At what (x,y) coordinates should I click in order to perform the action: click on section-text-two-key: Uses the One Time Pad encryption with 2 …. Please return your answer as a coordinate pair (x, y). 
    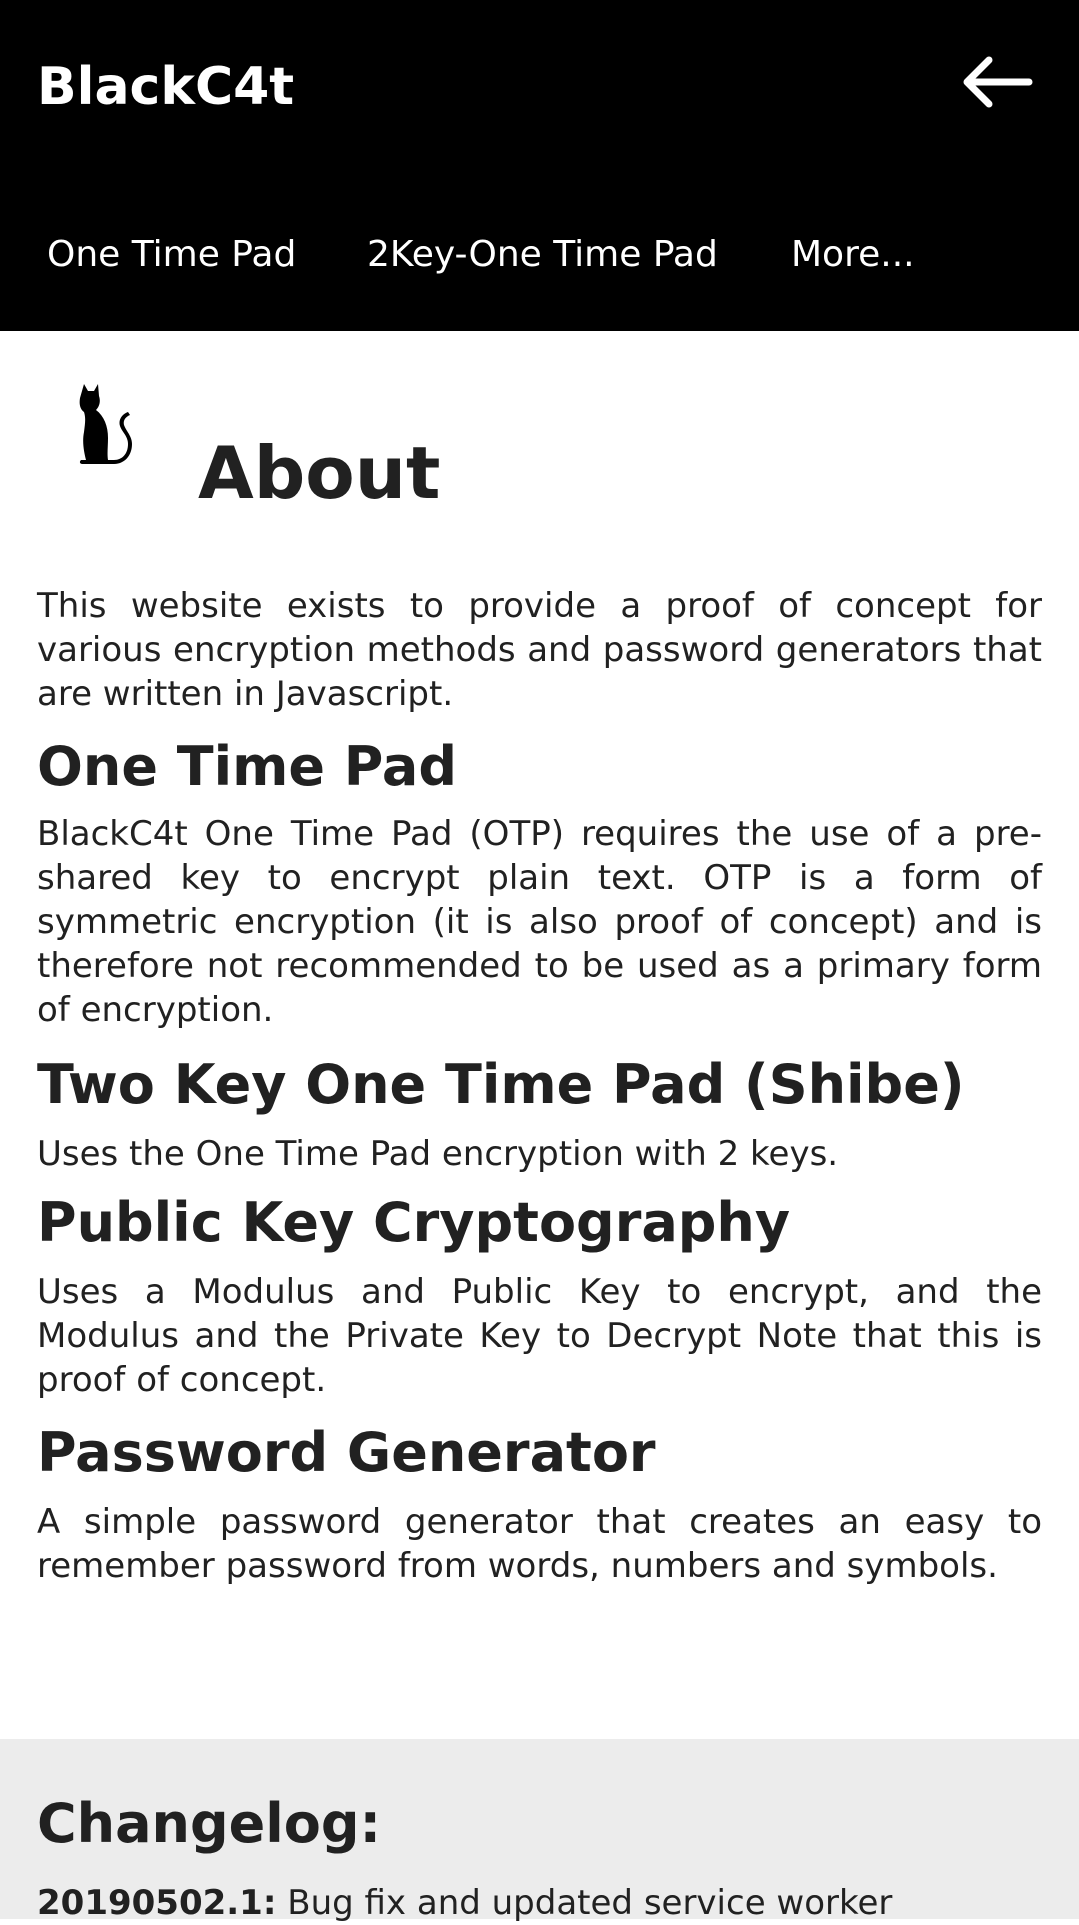
    Looking at the image, I should click on (438, 1154).